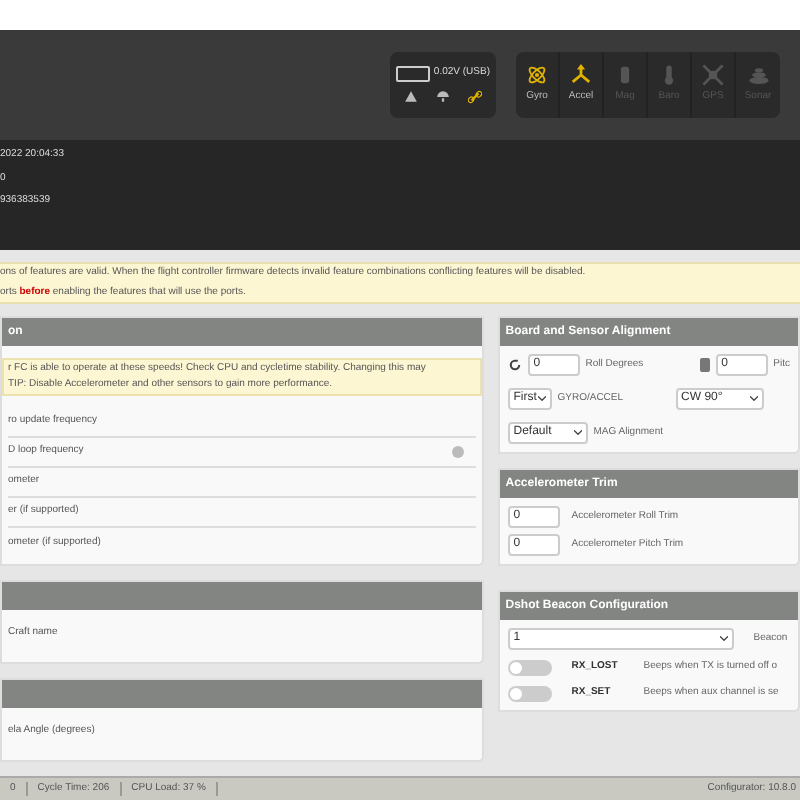 Image resolution: width=800 pixels, height=800 pixels. I want to click on rotate-icon, so click(514, 365).